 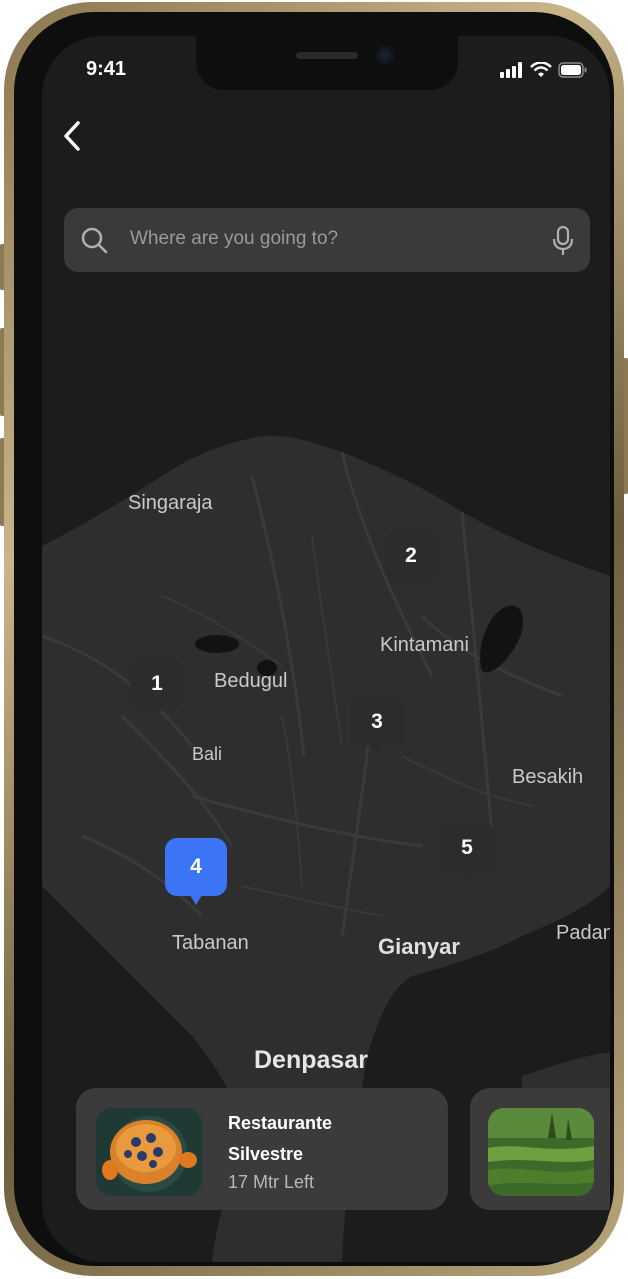 I want to click on microphone-icon, so click(x=563, y=241).